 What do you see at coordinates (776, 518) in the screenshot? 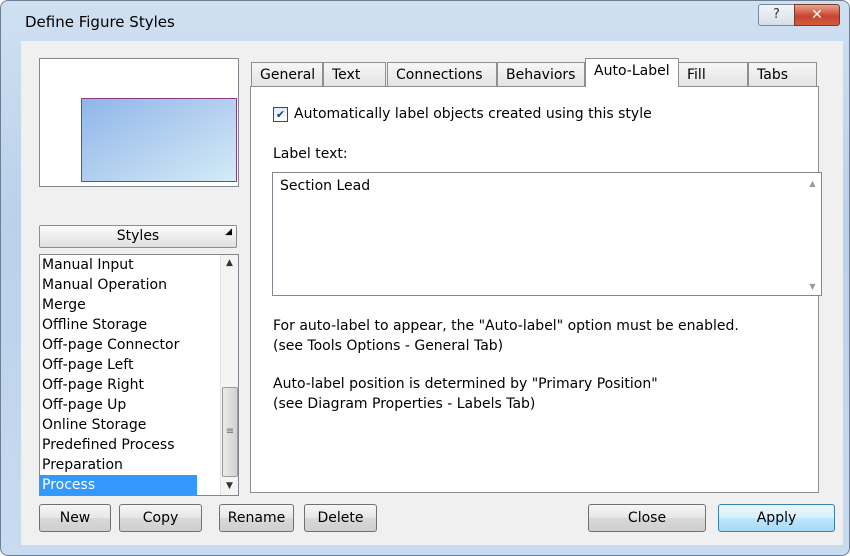
I see `apply-button: Apply` at bounding box center [776, 518].